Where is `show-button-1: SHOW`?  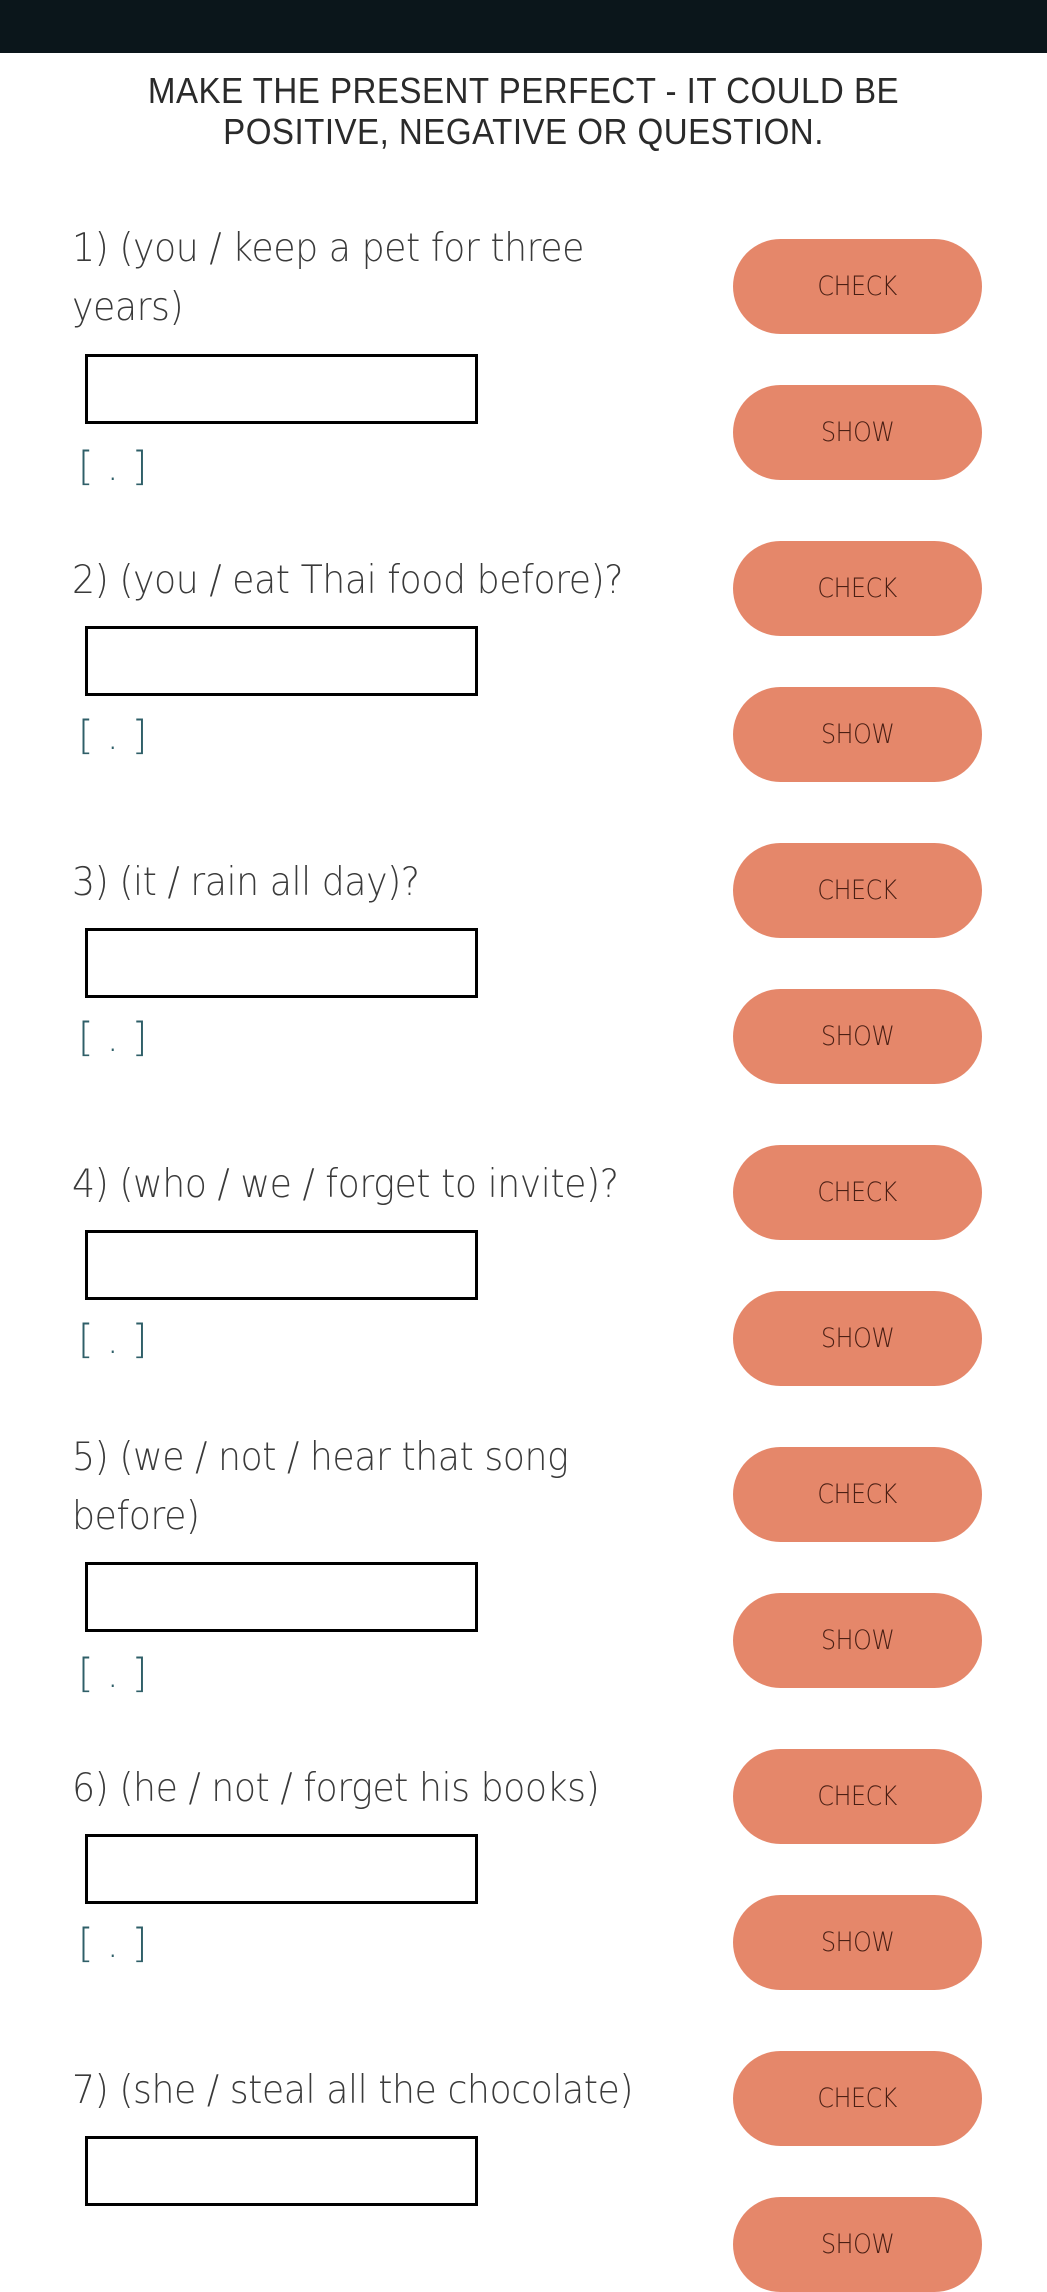 show-button-1: SHOW is located at coordinates (857, 432).